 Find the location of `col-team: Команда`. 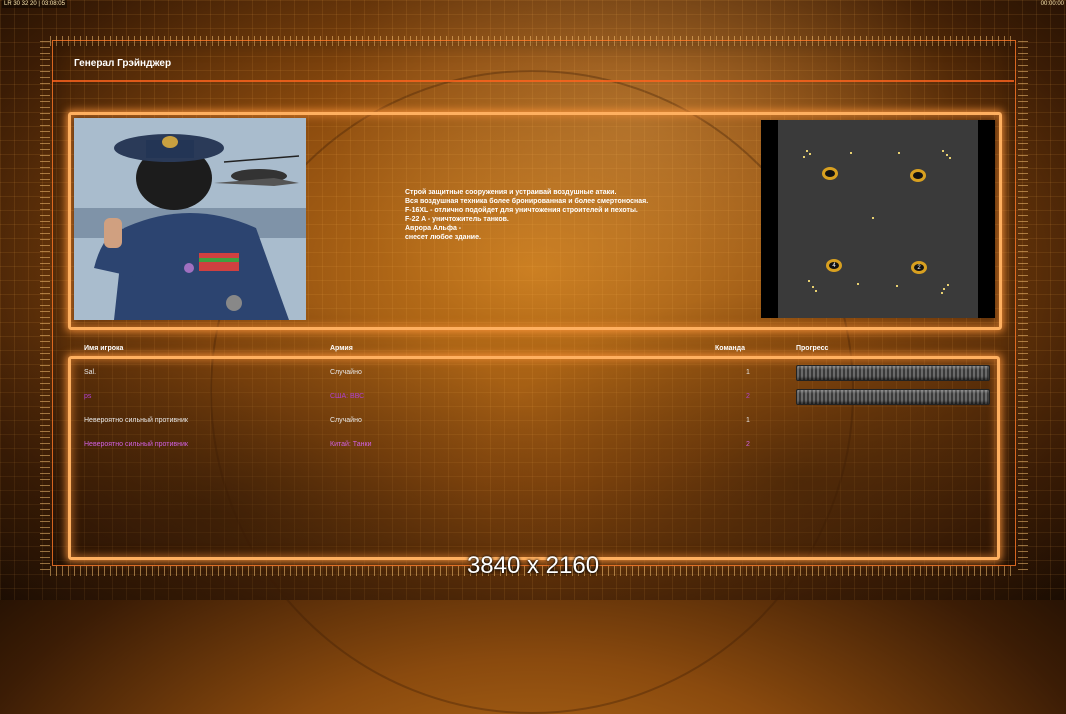

col-team: Команда is located at coordinates (730, 348).